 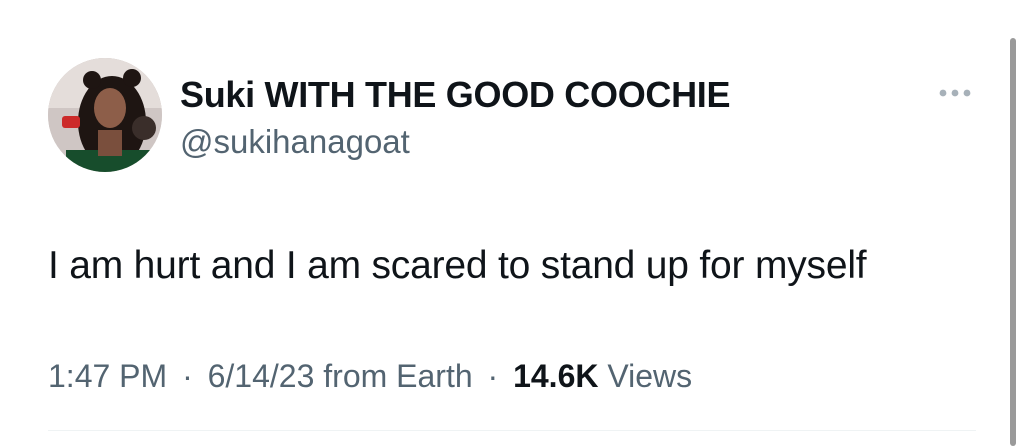 I want to click on tweet-time: 1:47 PM, so click(x=107, y=376).